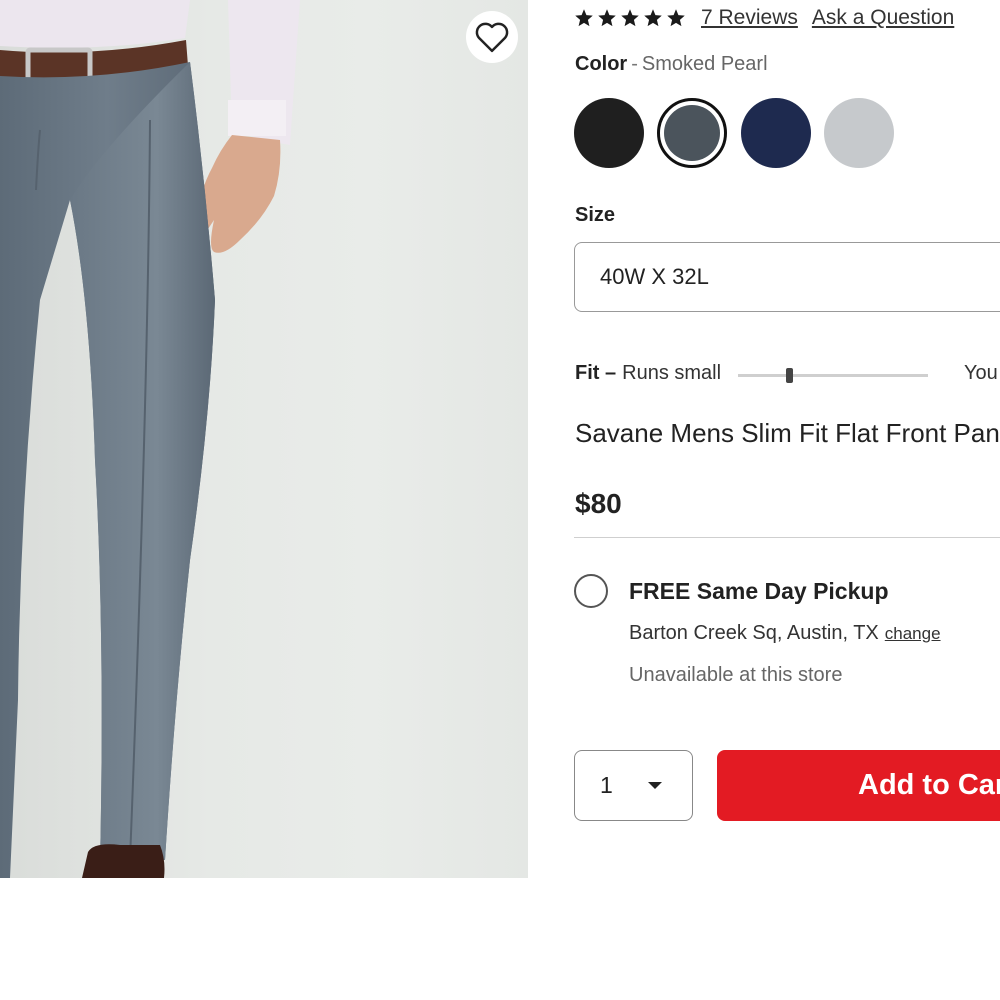 The width and height of the screenshot is (1000, 1000). Describe the element at coordinates (787, 277) in the screenshot. I see `size-dropdown: 40W X 32L` at that location.